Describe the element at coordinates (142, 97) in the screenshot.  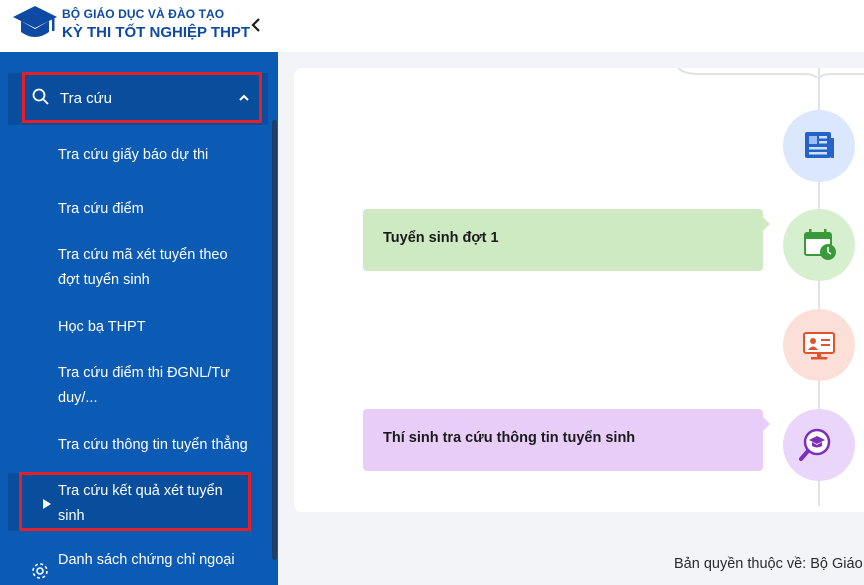
I see `highlight-box-lookup` at that location.